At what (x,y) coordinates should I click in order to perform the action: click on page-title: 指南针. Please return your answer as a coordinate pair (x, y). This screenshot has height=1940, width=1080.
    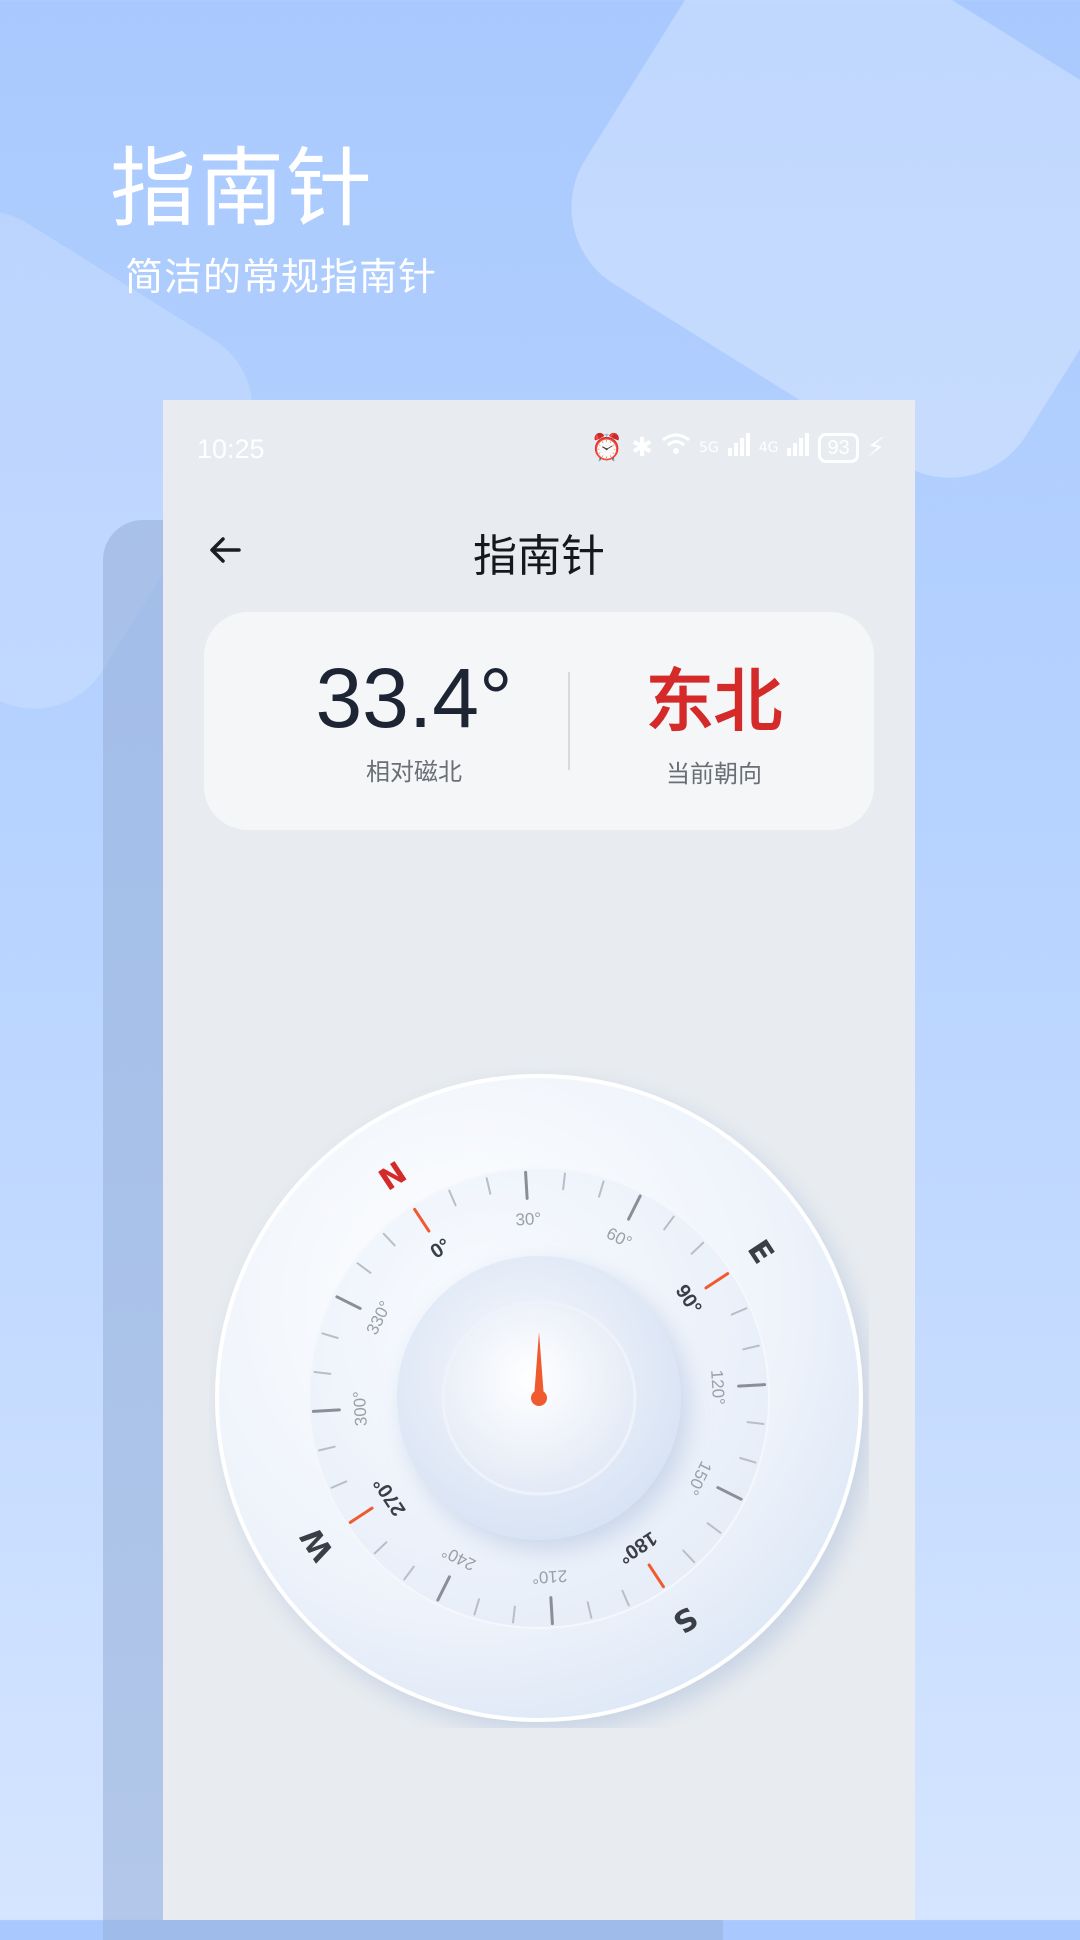
    Looking at the image, I should click on (539, 556).